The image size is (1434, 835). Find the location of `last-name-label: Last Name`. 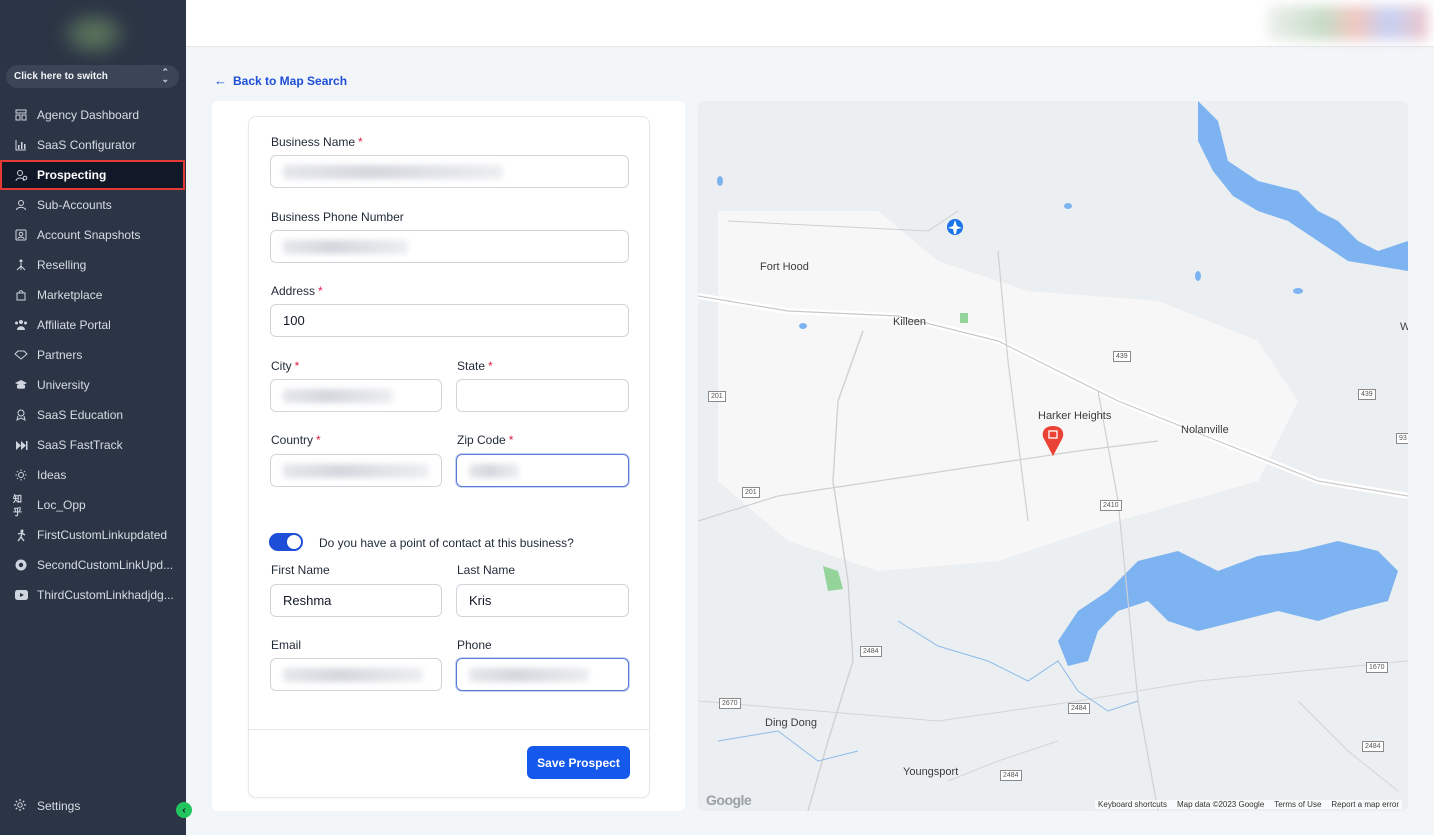

last-name-label: Last Name is located at coordinates (486, 570).